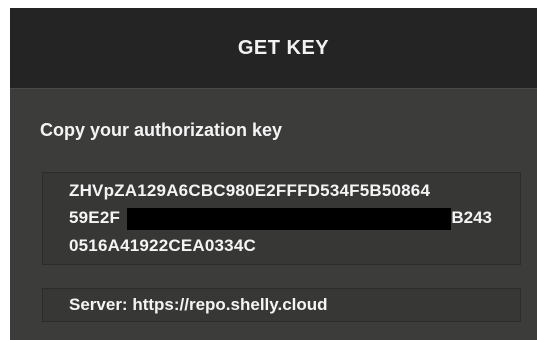 The image size is (537, 340). I want to click on key-line-1: ZHVpZA129A6CBC980E2FFFD534F5B50864, so click(250, 190).